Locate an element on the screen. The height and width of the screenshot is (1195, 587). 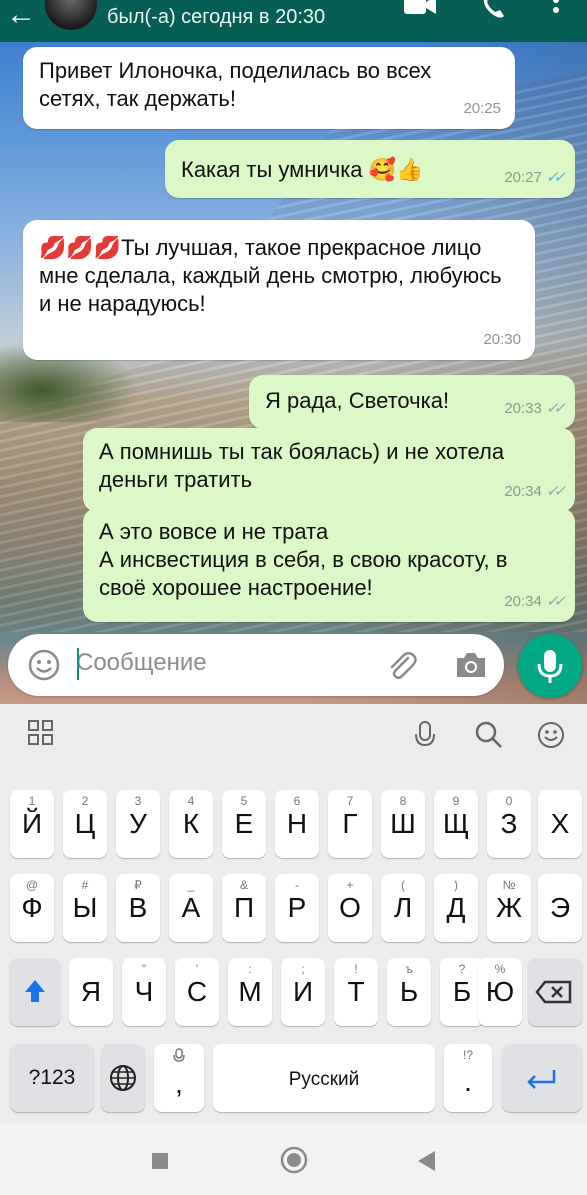
key-з: 0з is located at coordinates (509, 824).